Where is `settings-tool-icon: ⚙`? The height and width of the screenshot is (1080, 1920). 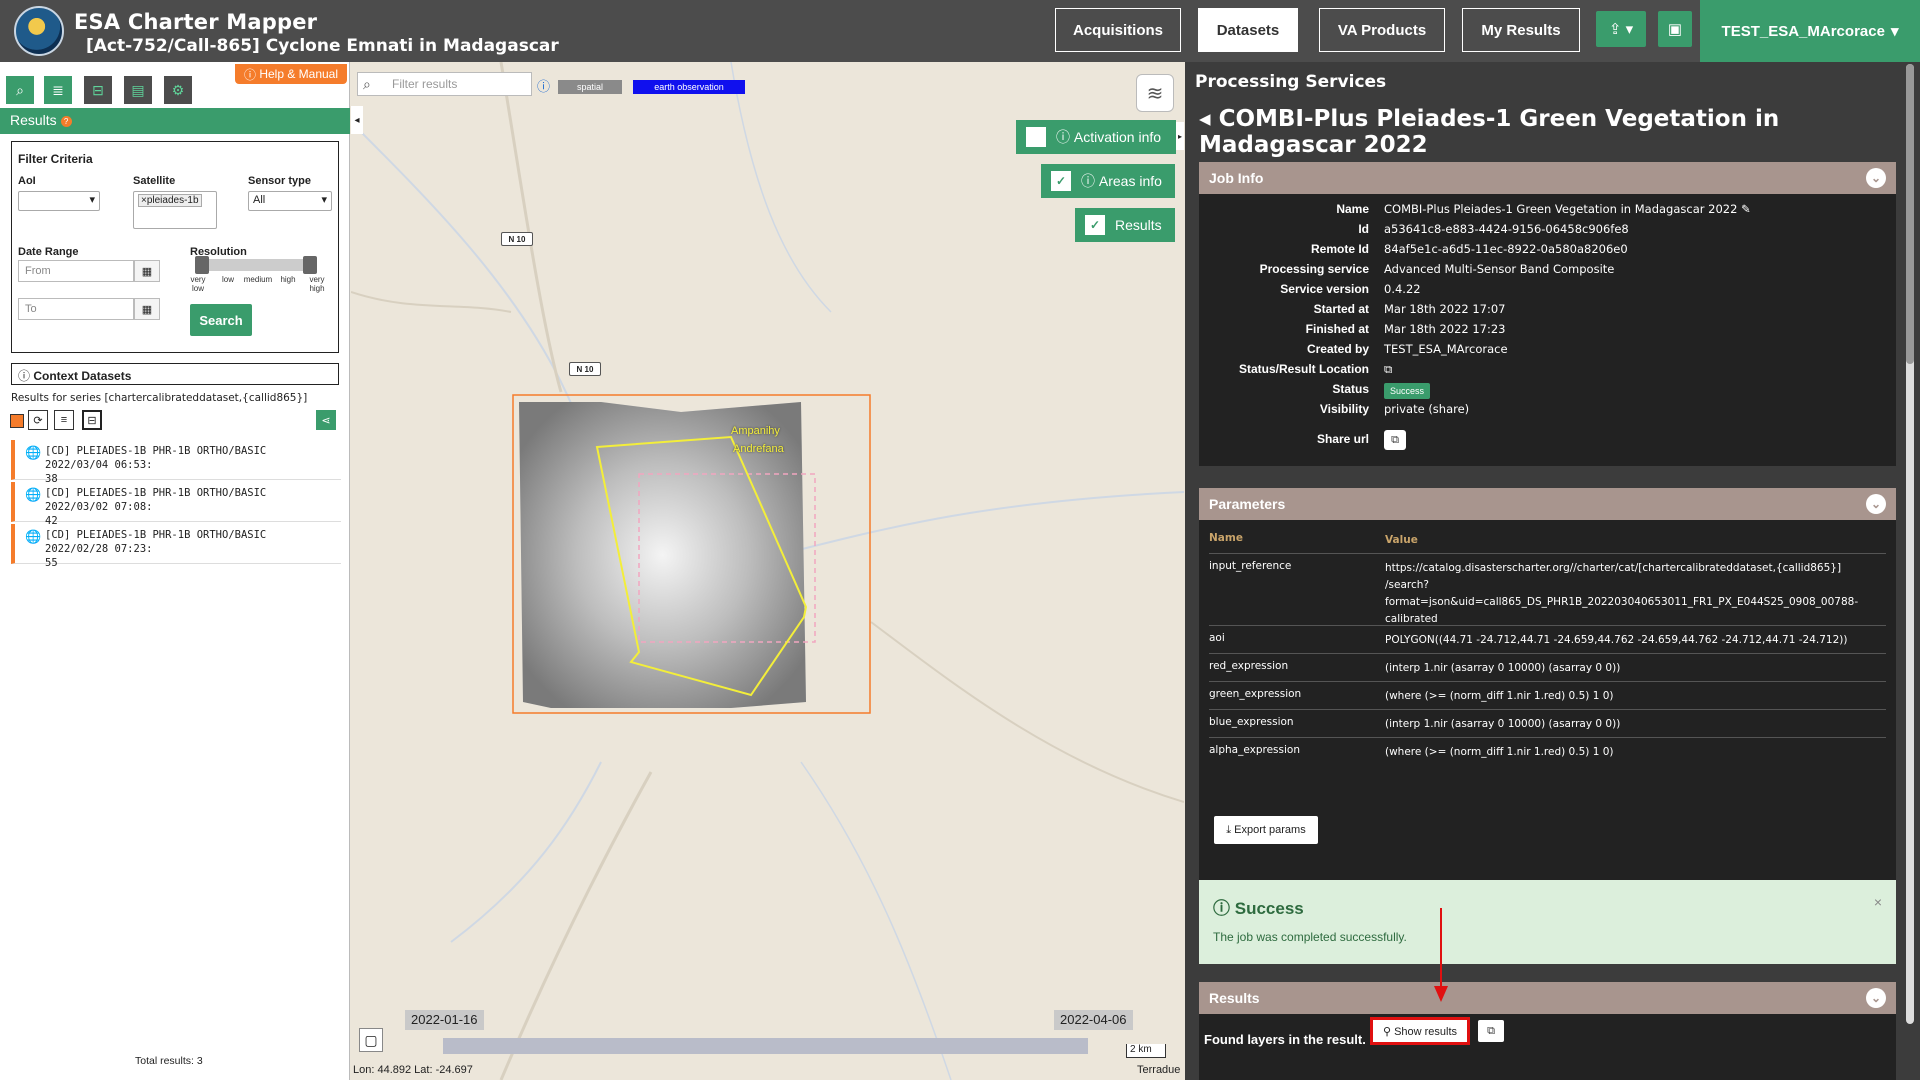
settings-tool-icon: ⚙ is located at coordinates (178, 90).